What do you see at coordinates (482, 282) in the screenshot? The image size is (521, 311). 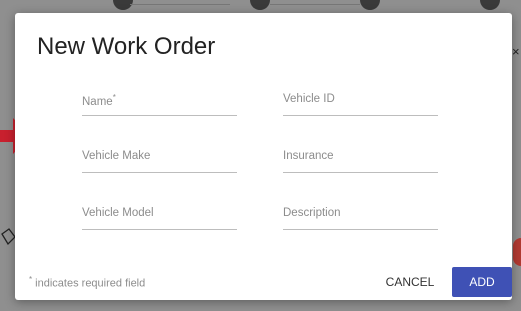 I see `add-button: ADD` at bounding box center [482, 282].